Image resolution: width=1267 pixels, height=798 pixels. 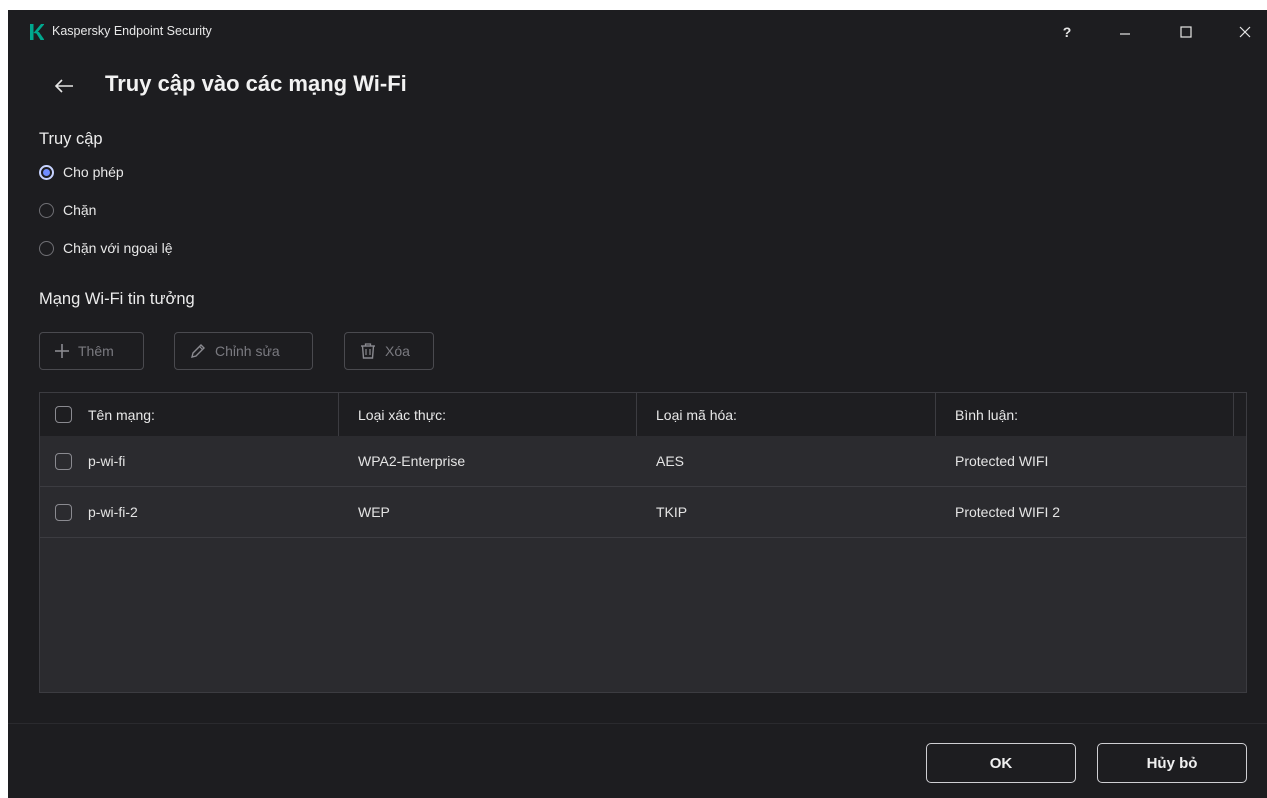 I want to click on access-section-title: Truy cập, so click(x=71, y=139).